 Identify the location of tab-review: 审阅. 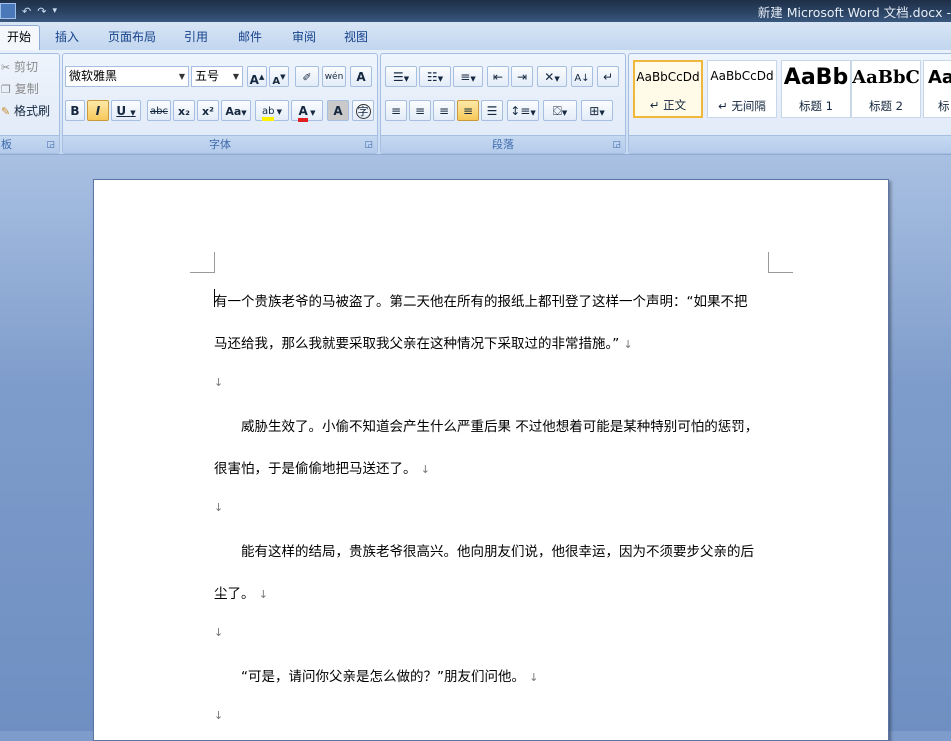
(304, 37).